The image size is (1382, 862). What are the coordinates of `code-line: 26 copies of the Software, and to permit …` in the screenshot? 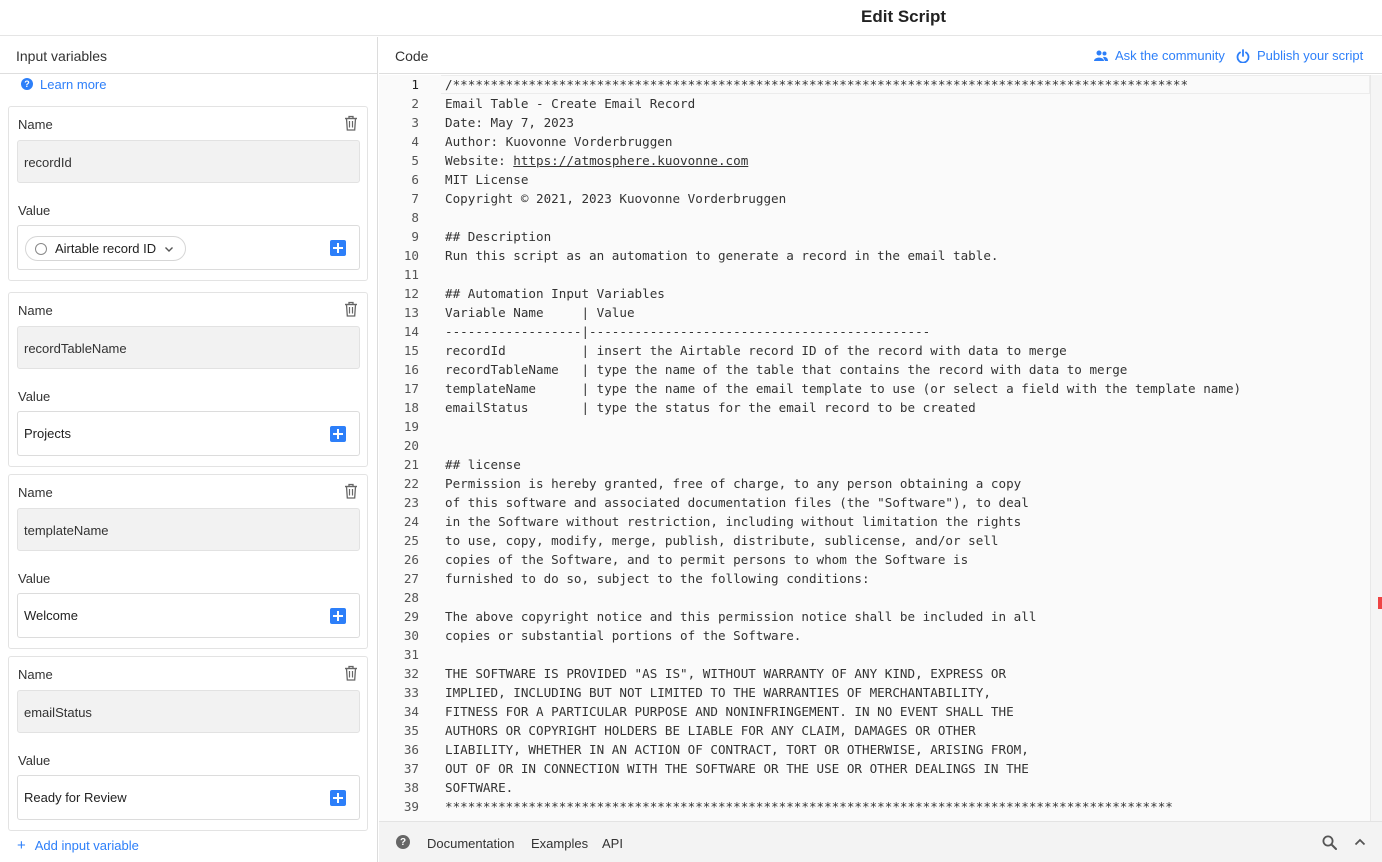 It's located at (874, 559).